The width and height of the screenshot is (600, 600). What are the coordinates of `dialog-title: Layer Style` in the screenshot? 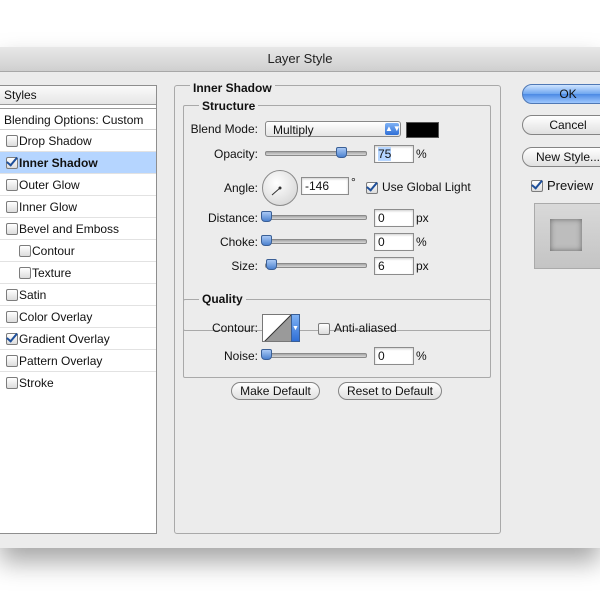 It's located at (300, 59).